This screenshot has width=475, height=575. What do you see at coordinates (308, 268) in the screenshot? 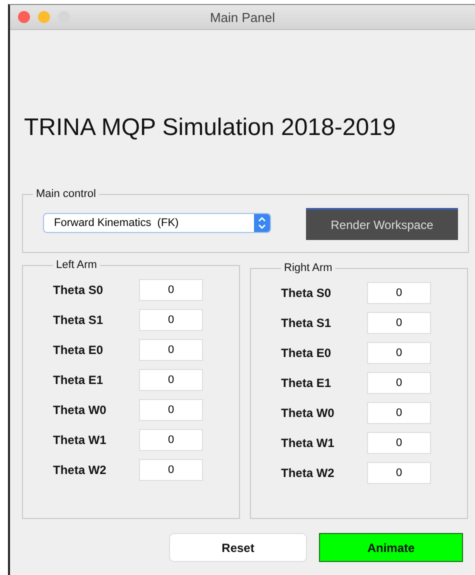
I see `group-legend: Right Arm` at bounding box center [308, 268].